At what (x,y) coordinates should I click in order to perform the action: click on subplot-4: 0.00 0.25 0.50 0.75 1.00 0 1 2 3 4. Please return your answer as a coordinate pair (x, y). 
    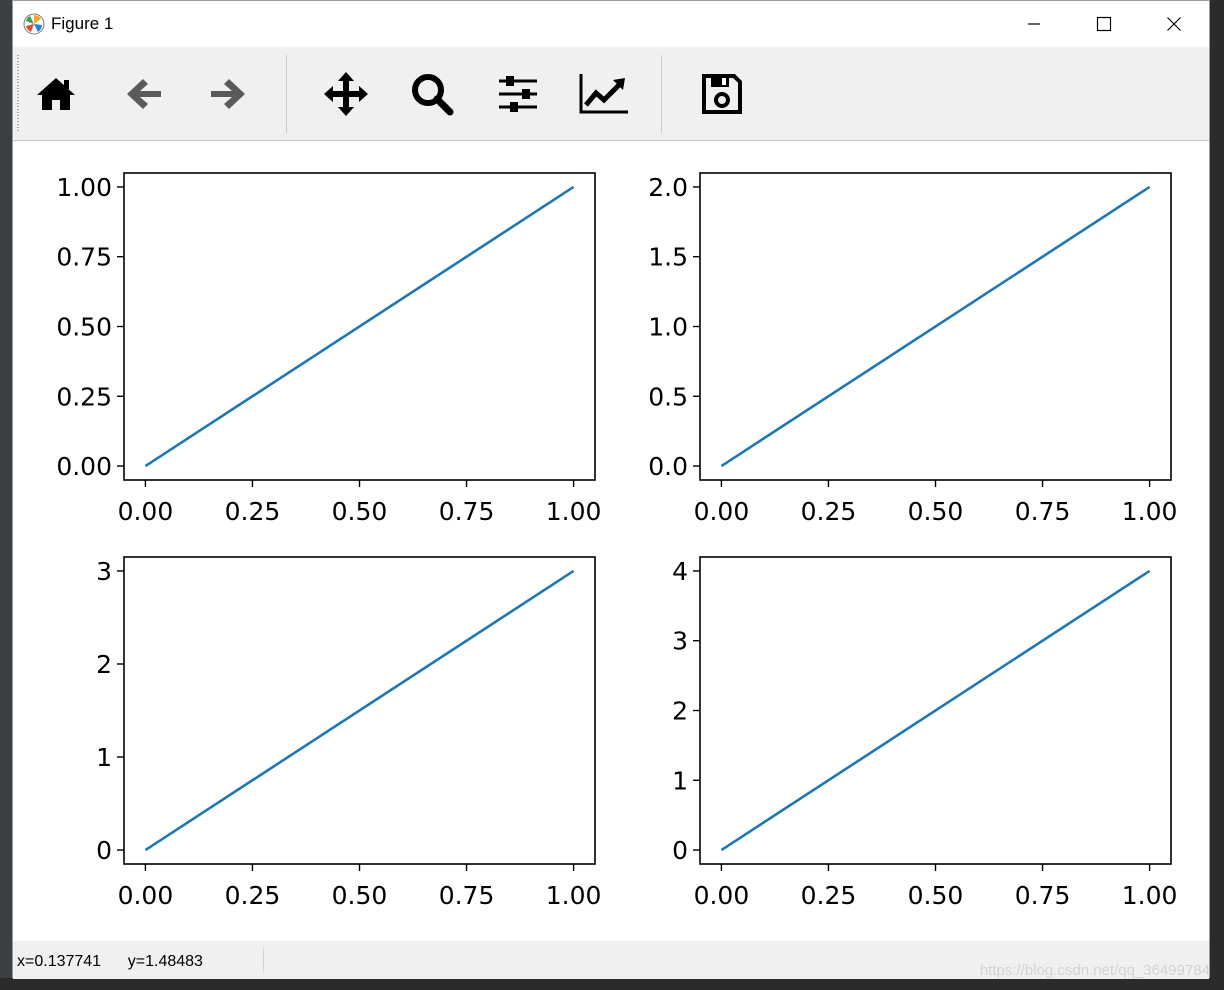
    Looking at the image, I should click on (925, 733).